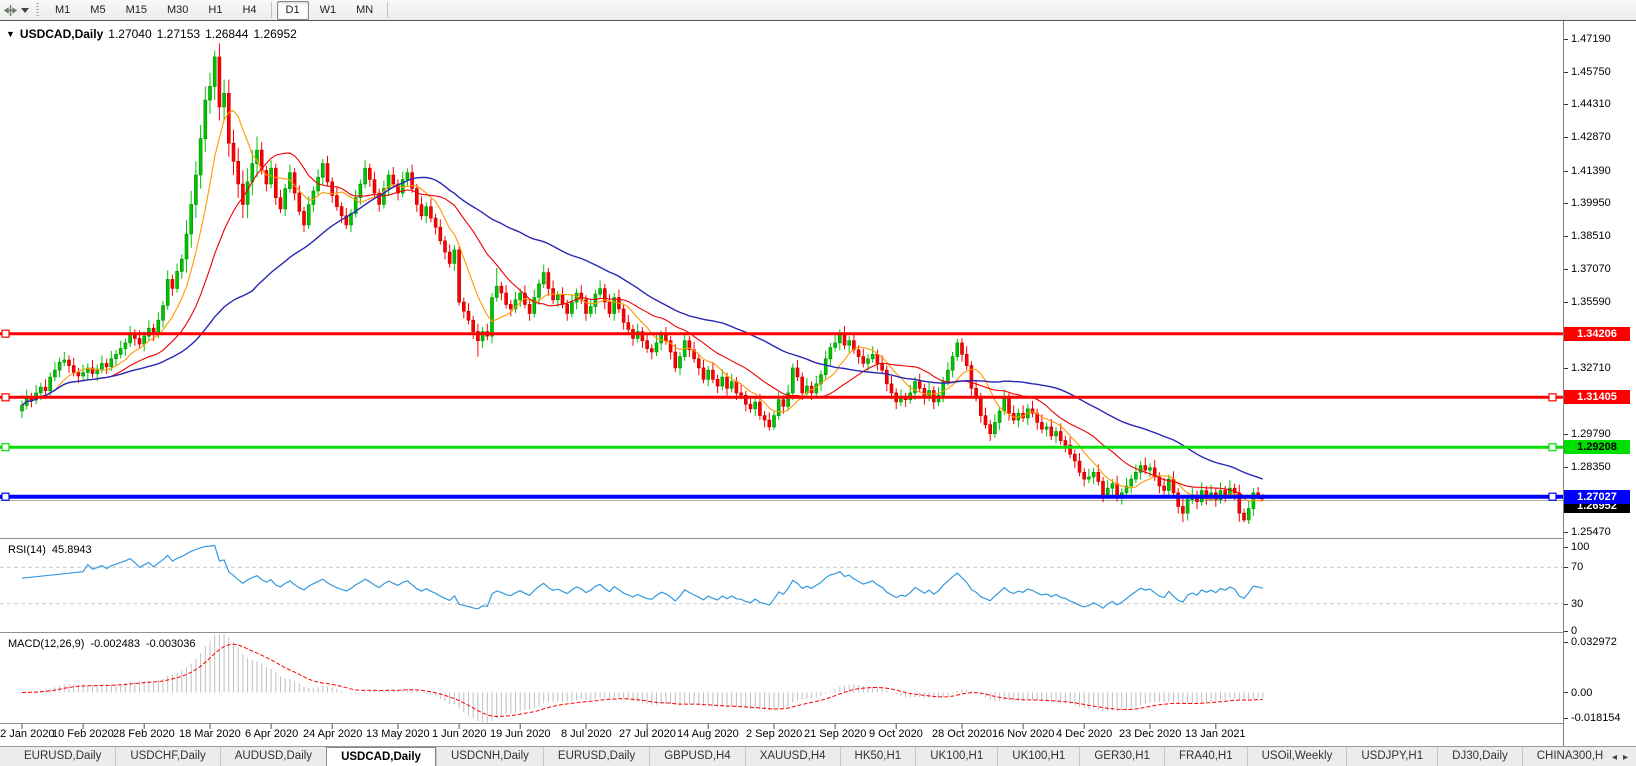  Describe the element at coordinates (708, 734) in the screenshot. I see `date-label: 14 Aug 2020` at that location.